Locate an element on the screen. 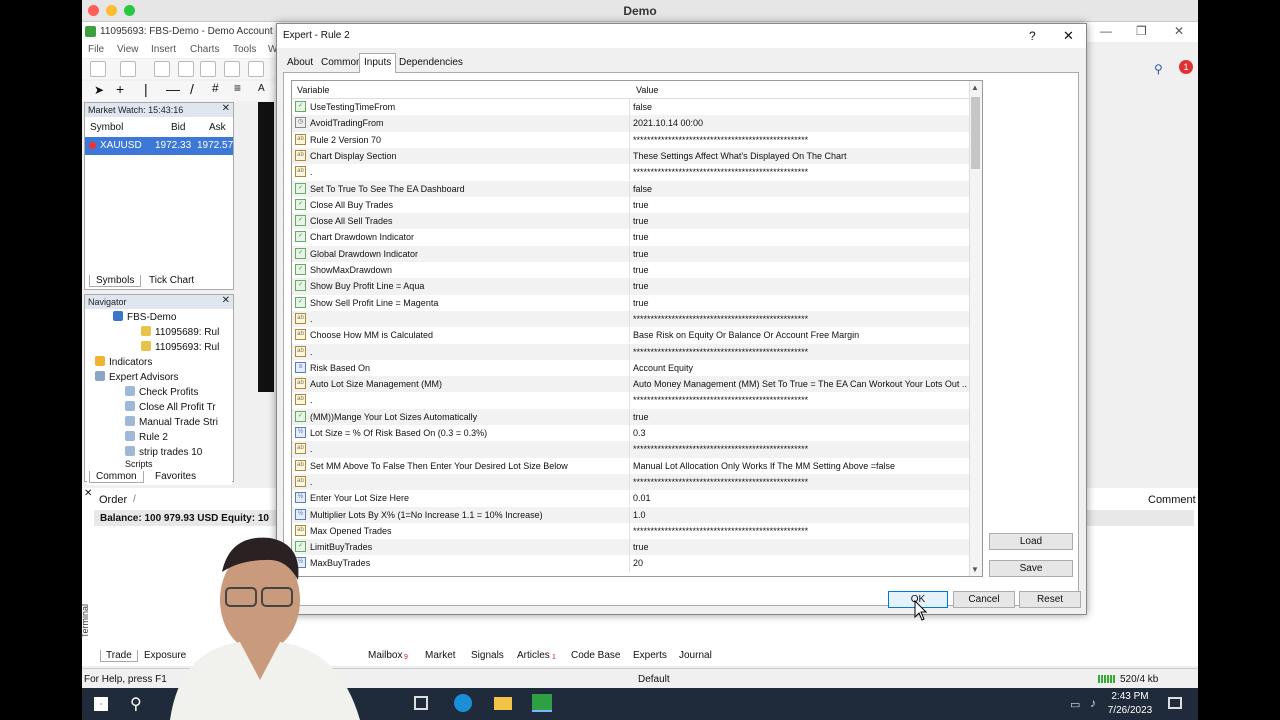  notification-center-icon is located at coordinates (1175, 703).